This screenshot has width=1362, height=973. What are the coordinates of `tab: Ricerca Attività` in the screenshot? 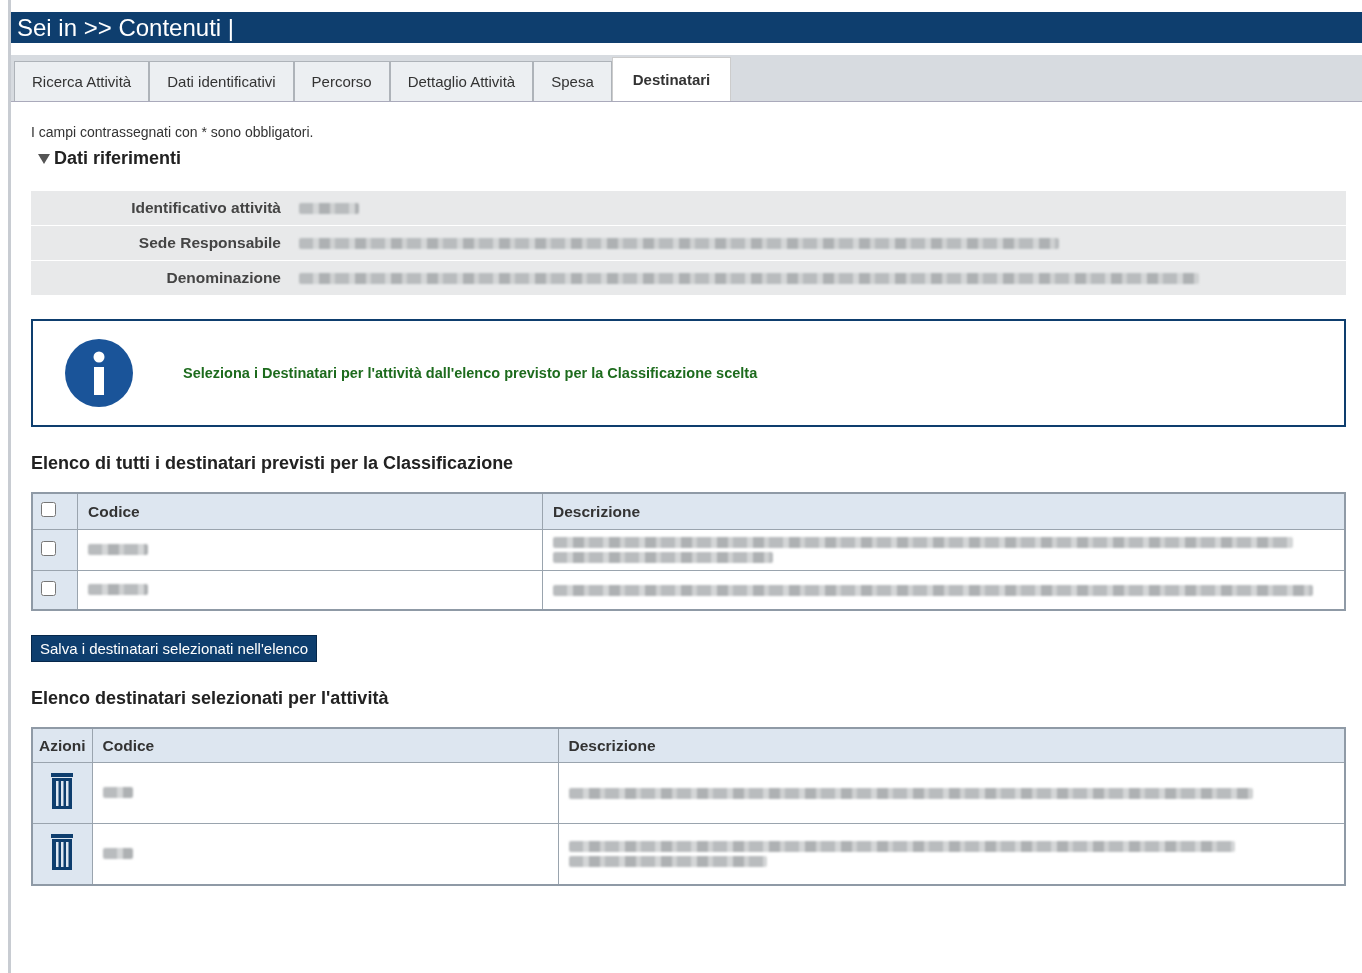 It's located at (82, 81).